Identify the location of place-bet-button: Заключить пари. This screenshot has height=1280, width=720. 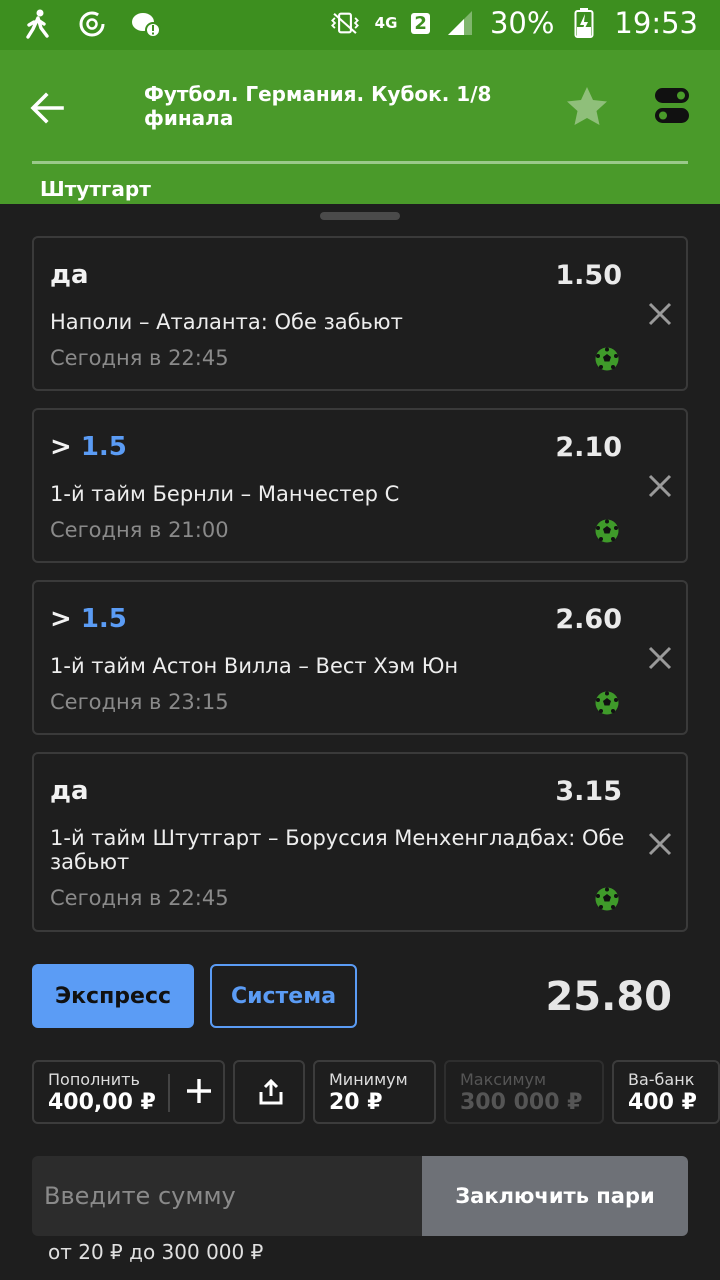
(555, 1196).